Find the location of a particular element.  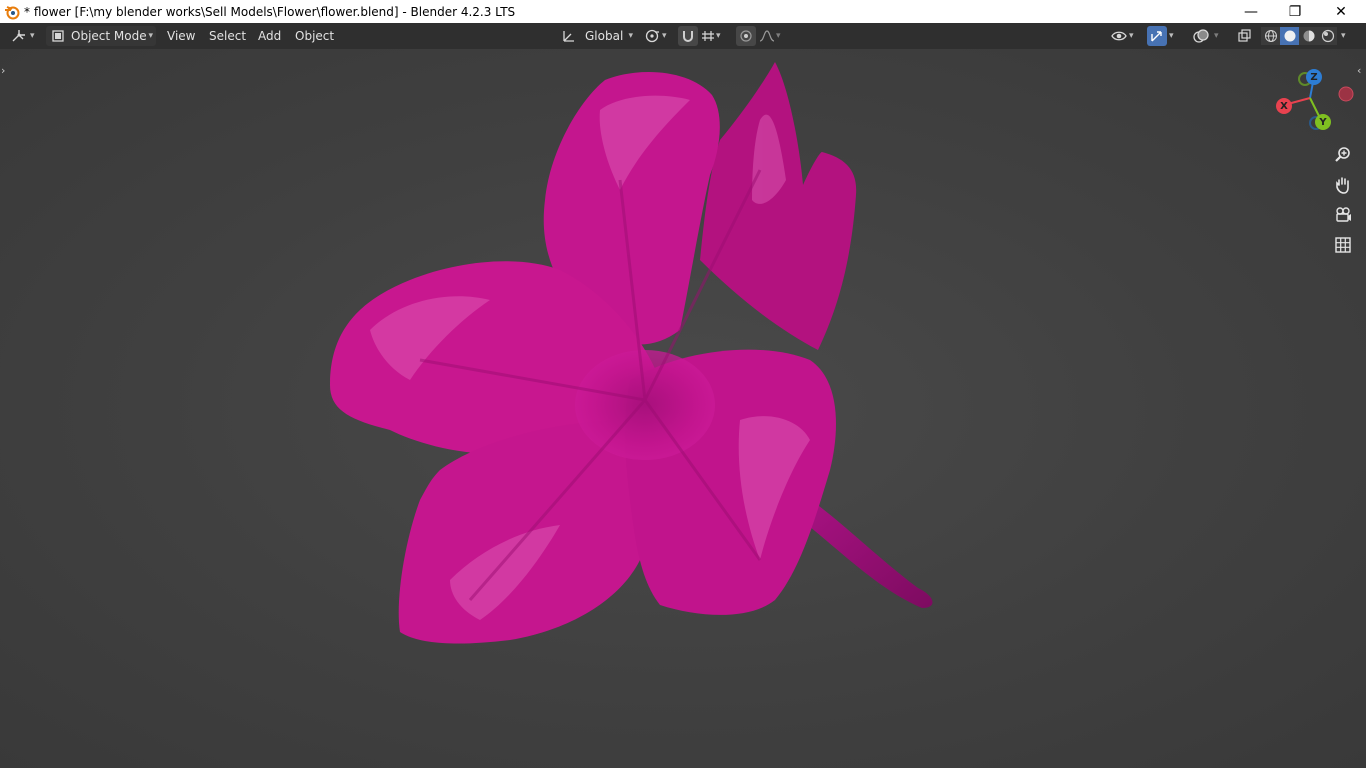

proportional-editing-toggle is located at coordinates (746, 36).